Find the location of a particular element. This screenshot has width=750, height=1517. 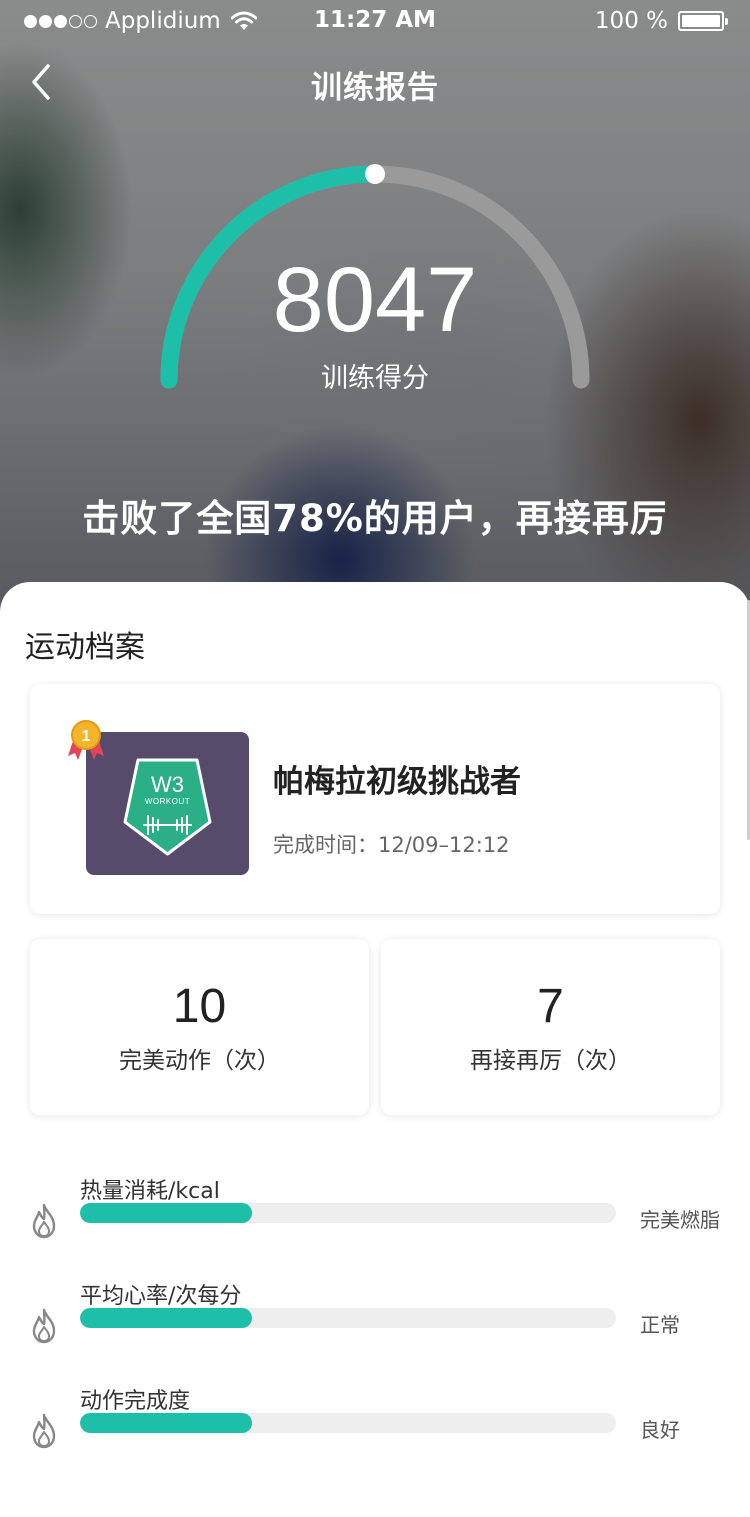

metric-status: 正常 is located at coordinates (660, 1325).